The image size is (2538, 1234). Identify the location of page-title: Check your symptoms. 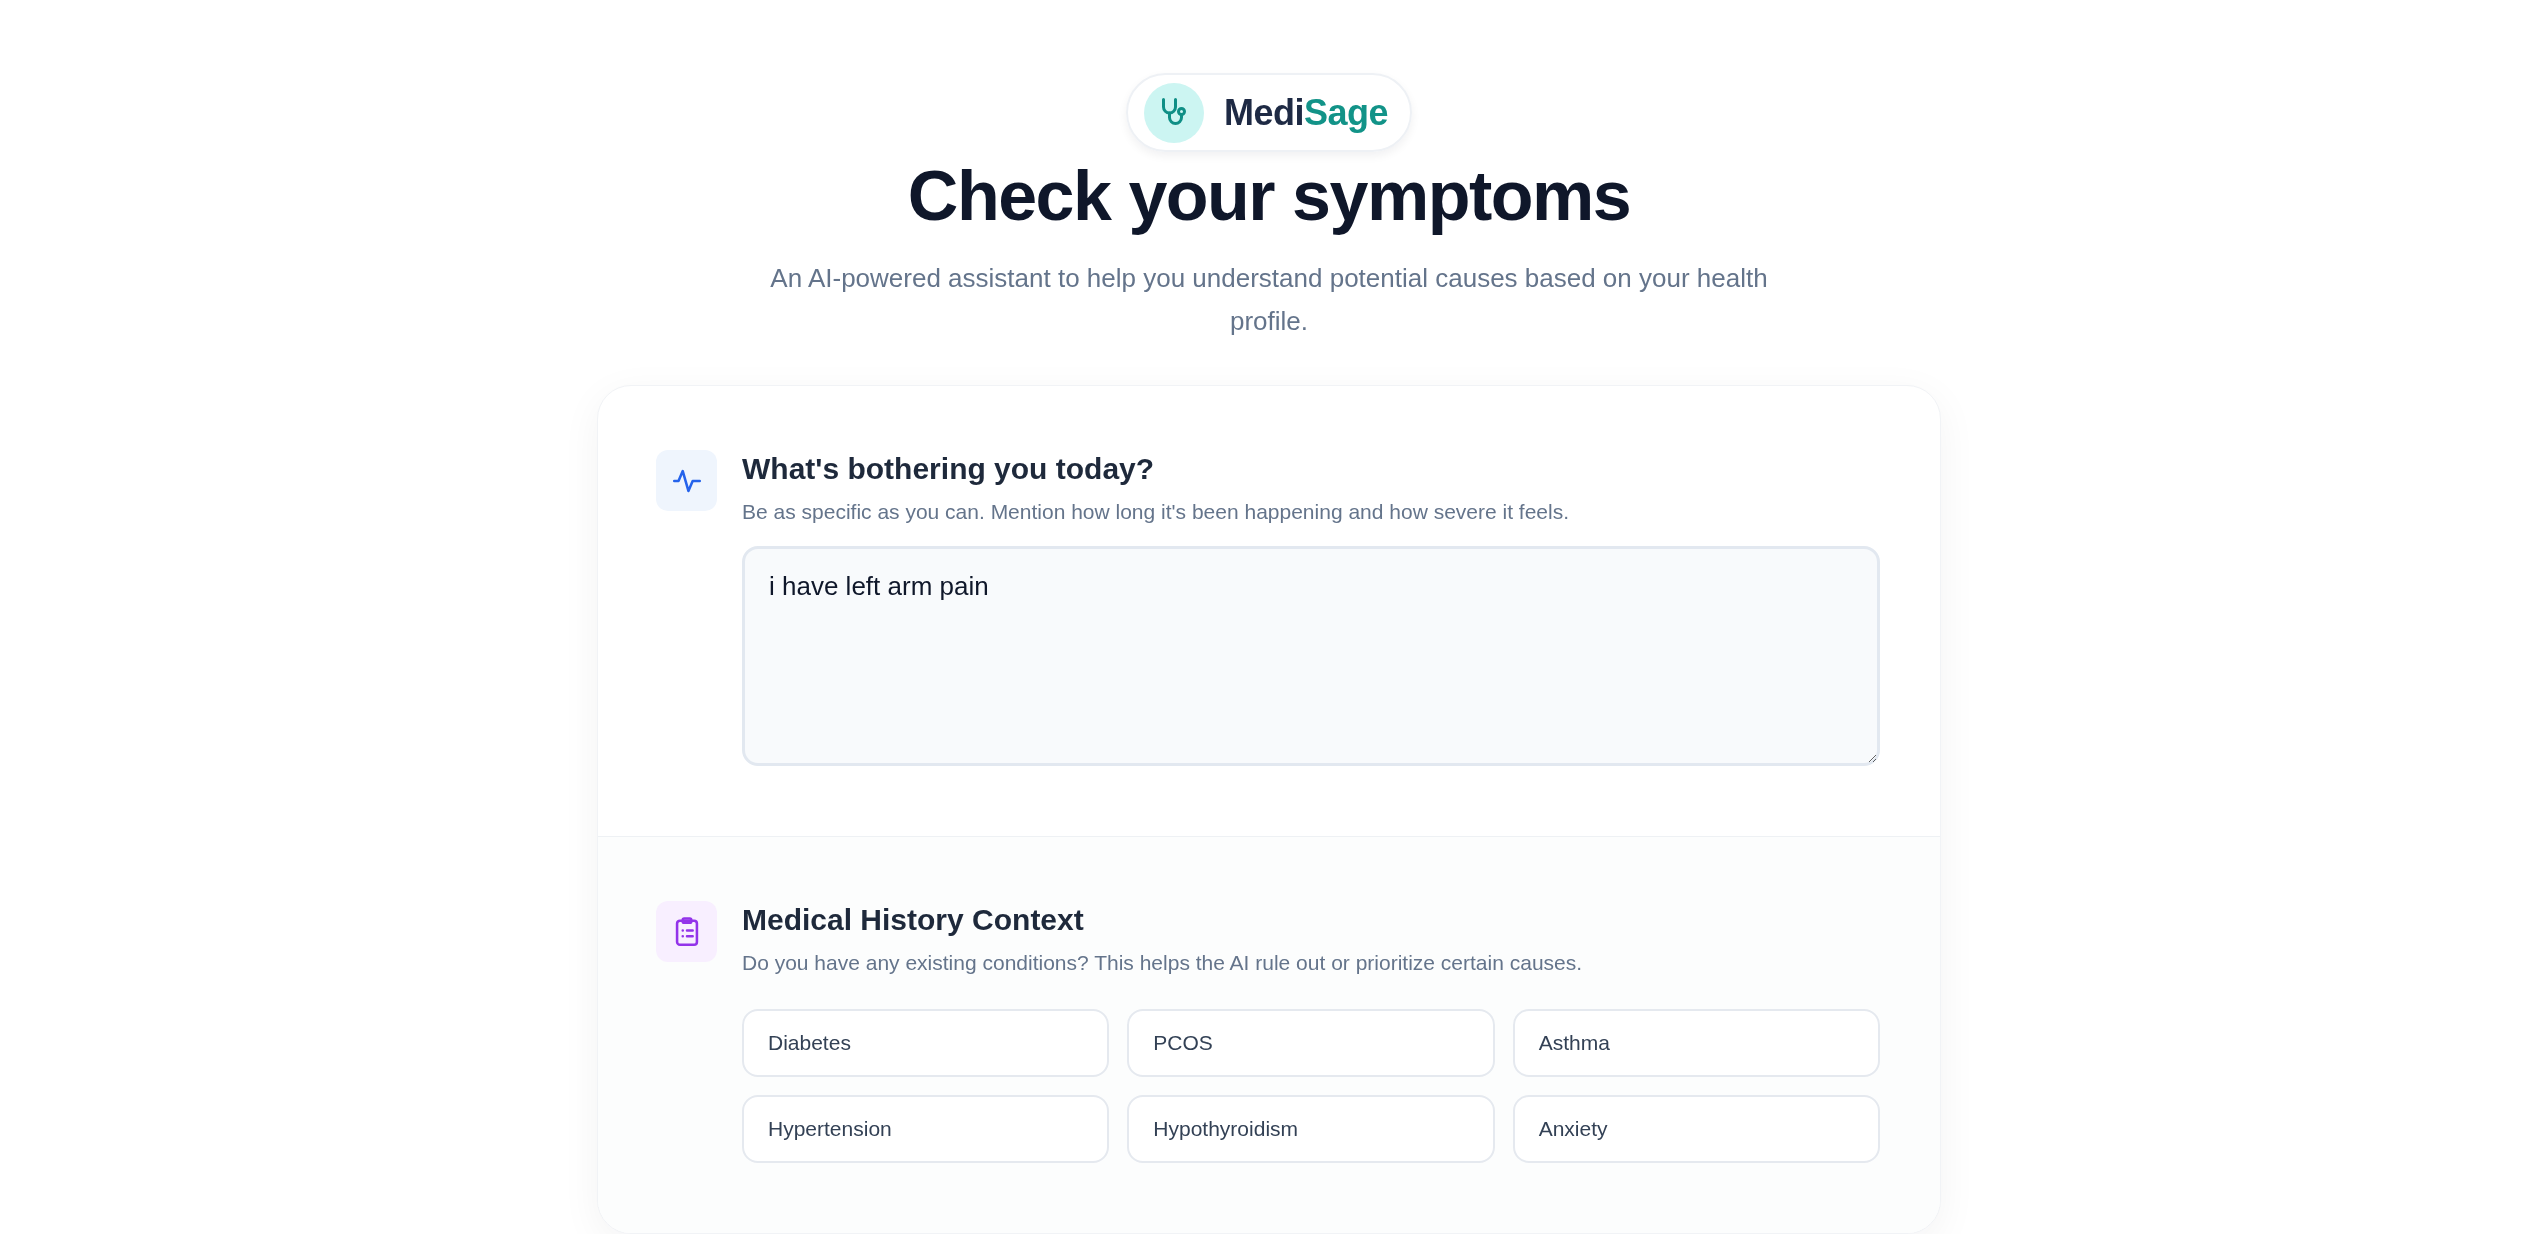
(1269, 196).